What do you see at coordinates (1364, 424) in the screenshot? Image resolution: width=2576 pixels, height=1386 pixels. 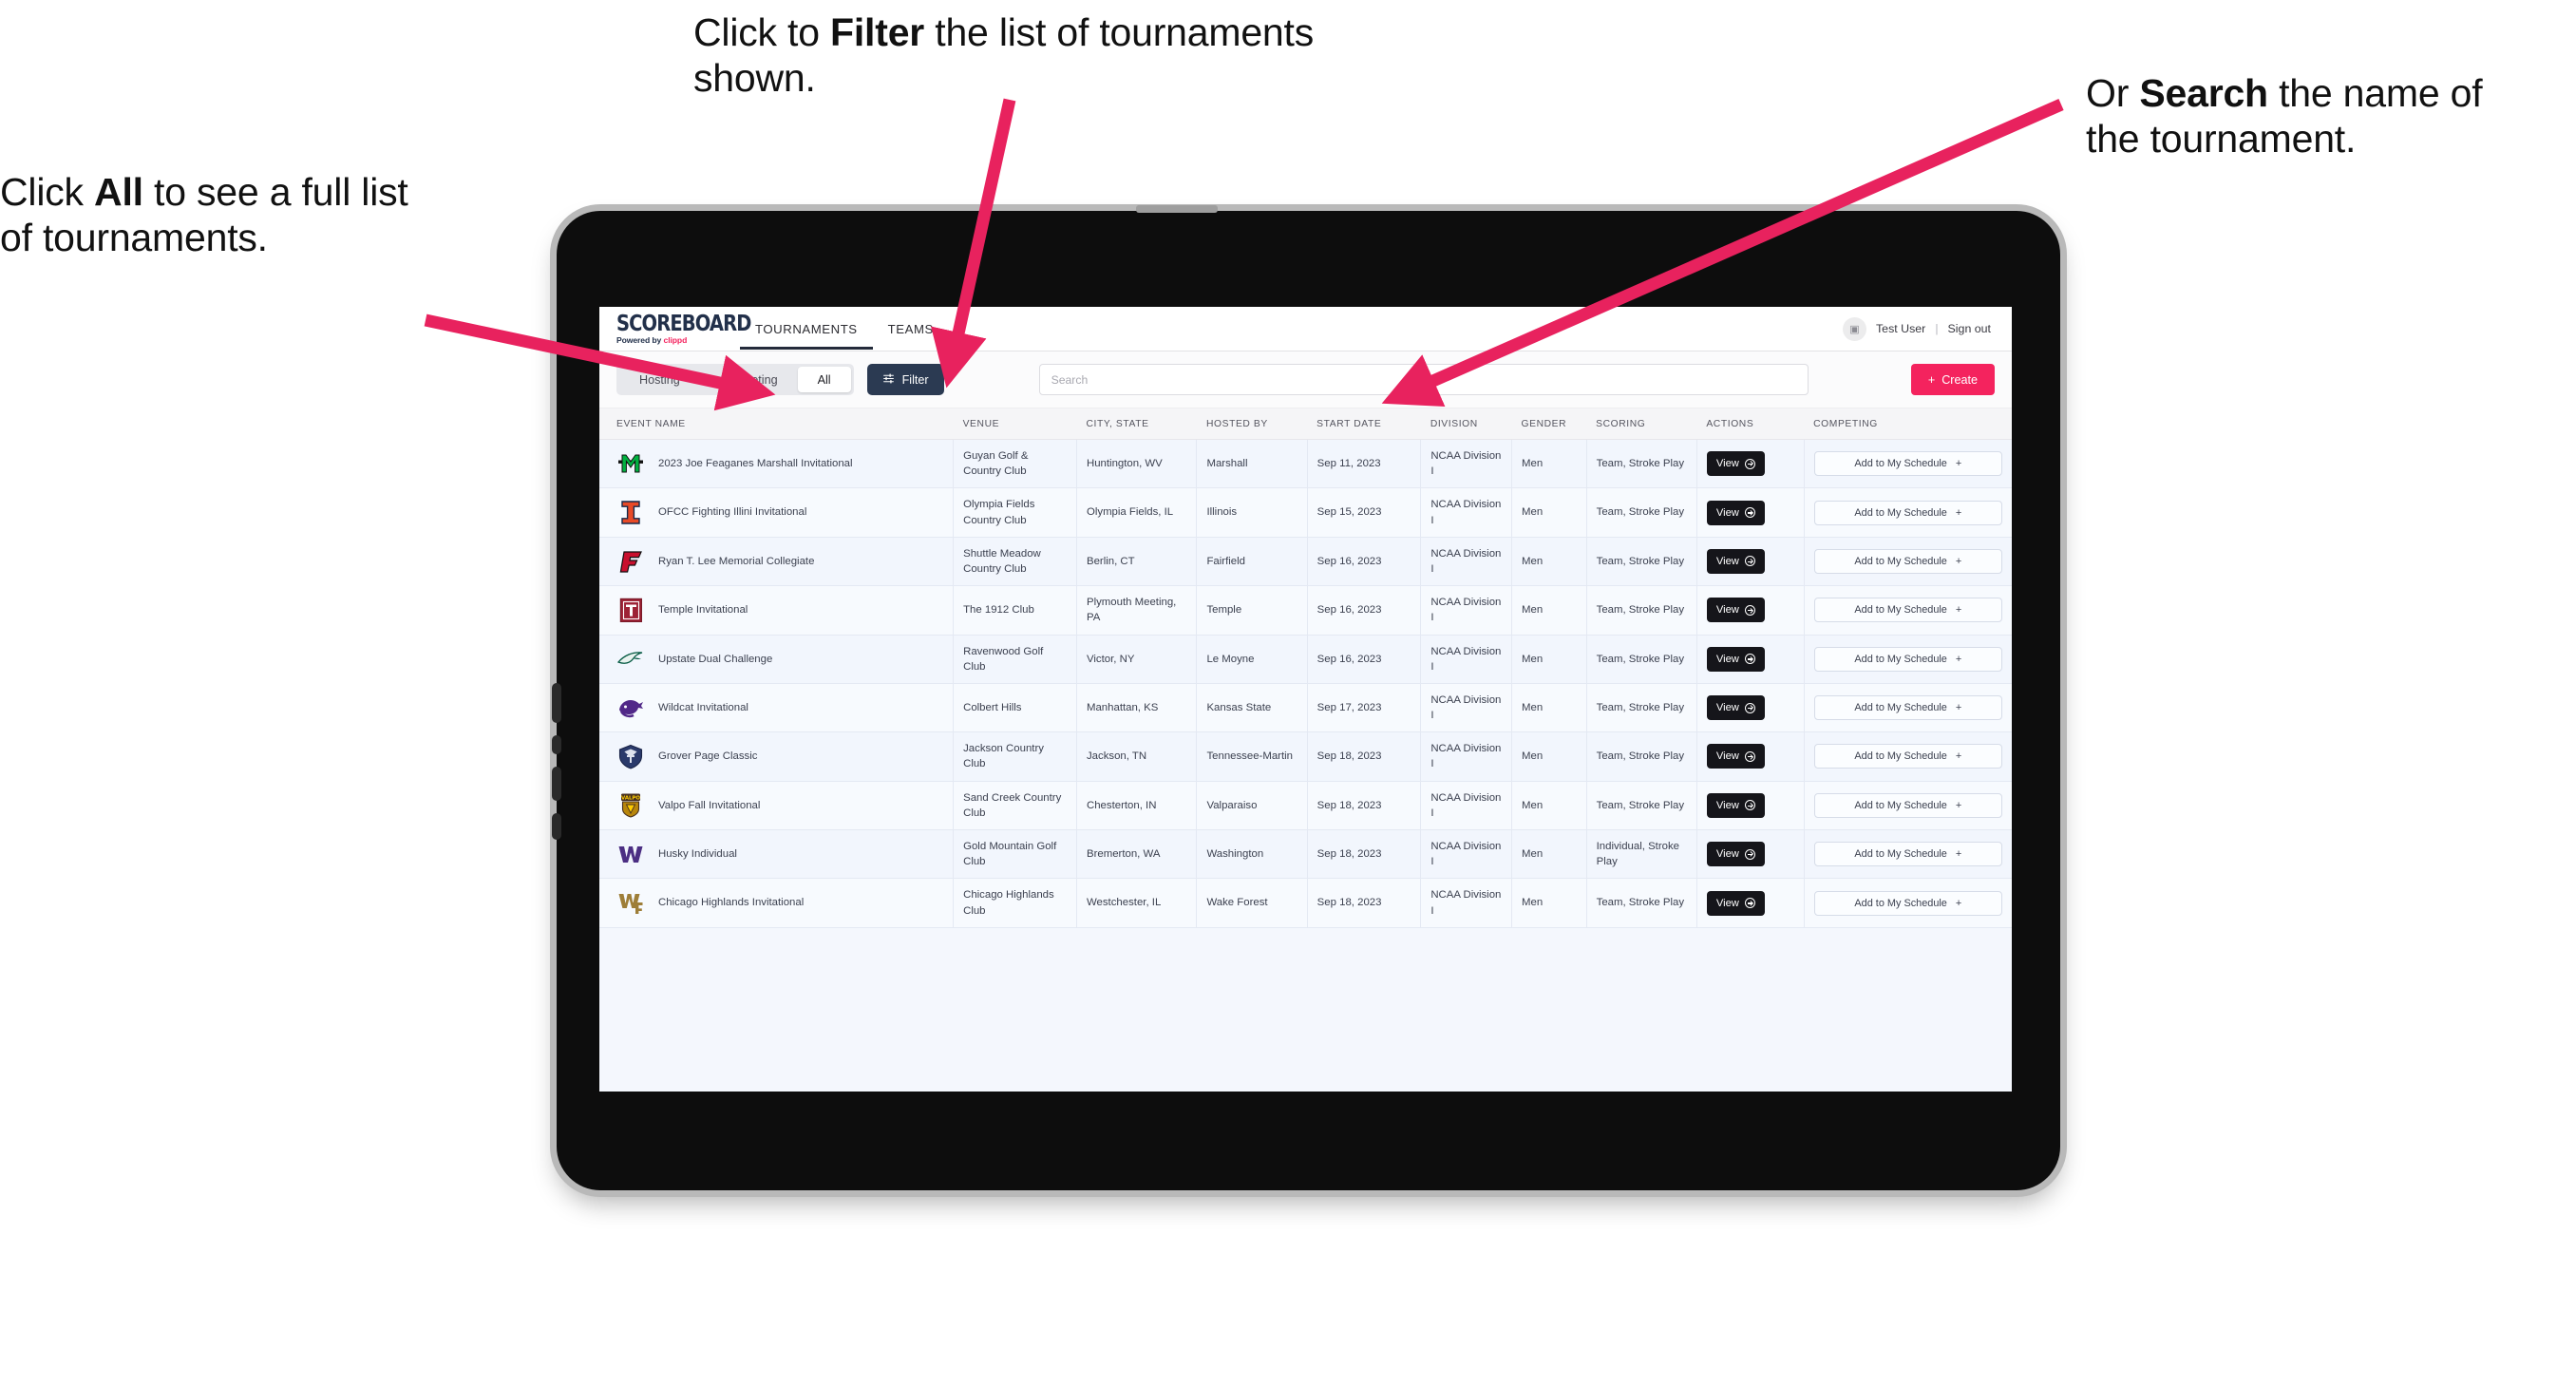 I see `column-header-start-date: START DATE` at bounding box center [1364, 424].